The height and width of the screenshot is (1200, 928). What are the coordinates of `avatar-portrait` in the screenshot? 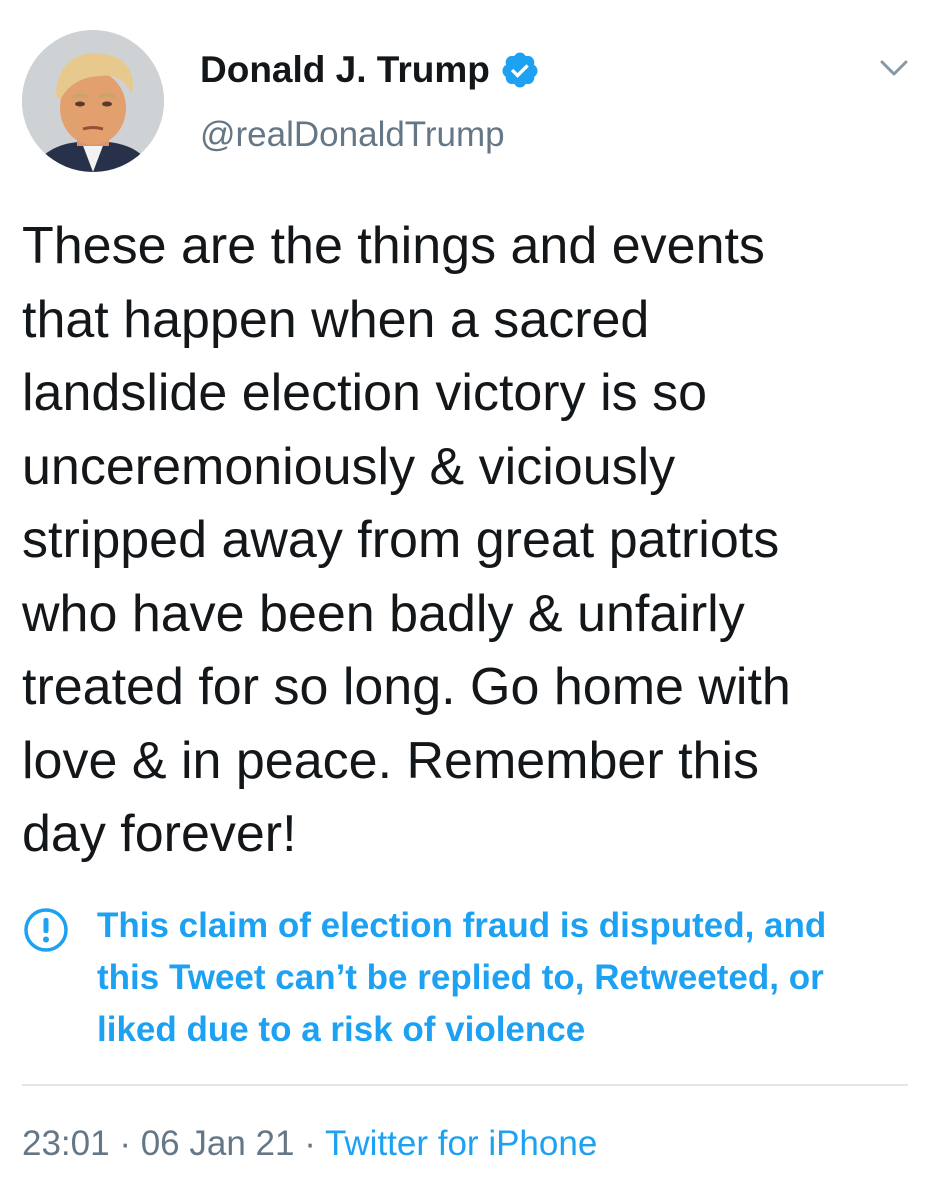 It's located at (93, 101).